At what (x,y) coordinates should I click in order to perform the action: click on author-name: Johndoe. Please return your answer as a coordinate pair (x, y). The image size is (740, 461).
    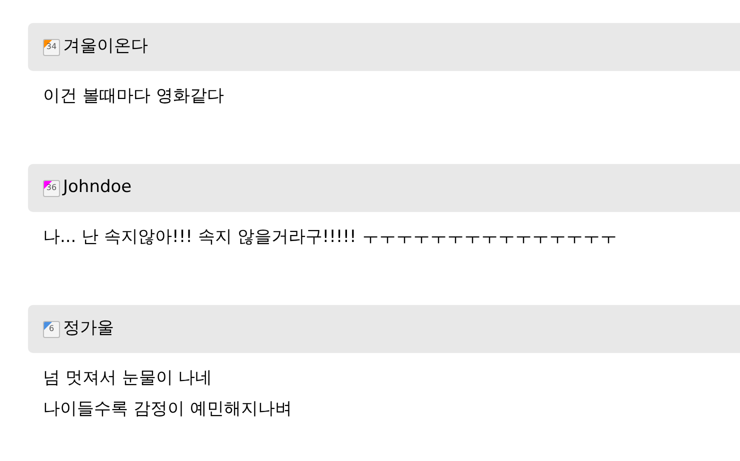
    Looking at the image, I should click on (97, 188).